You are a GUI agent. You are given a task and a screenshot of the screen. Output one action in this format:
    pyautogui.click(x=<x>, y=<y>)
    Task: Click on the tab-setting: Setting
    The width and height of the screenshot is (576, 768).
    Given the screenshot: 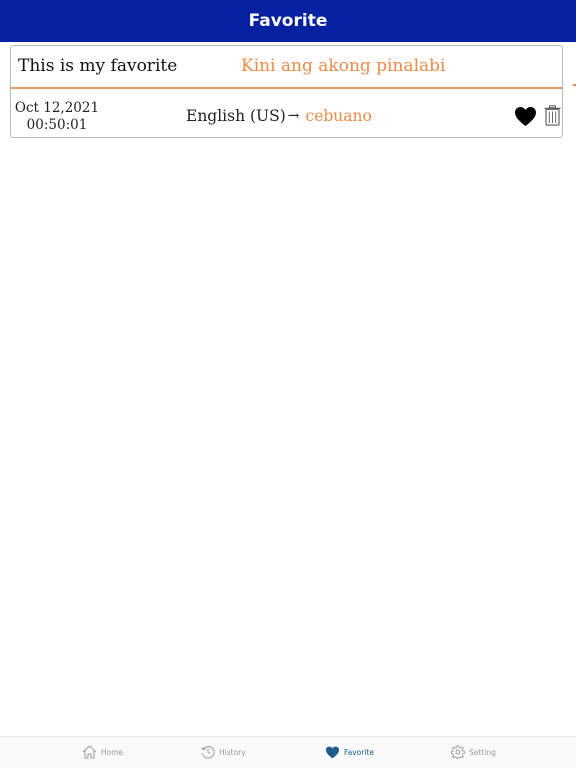 What is the action you would take?
    pyautogui.click(x=473, y=752)
    